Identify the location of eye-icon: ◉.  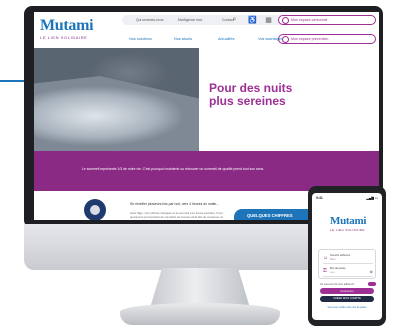
(372, 271).